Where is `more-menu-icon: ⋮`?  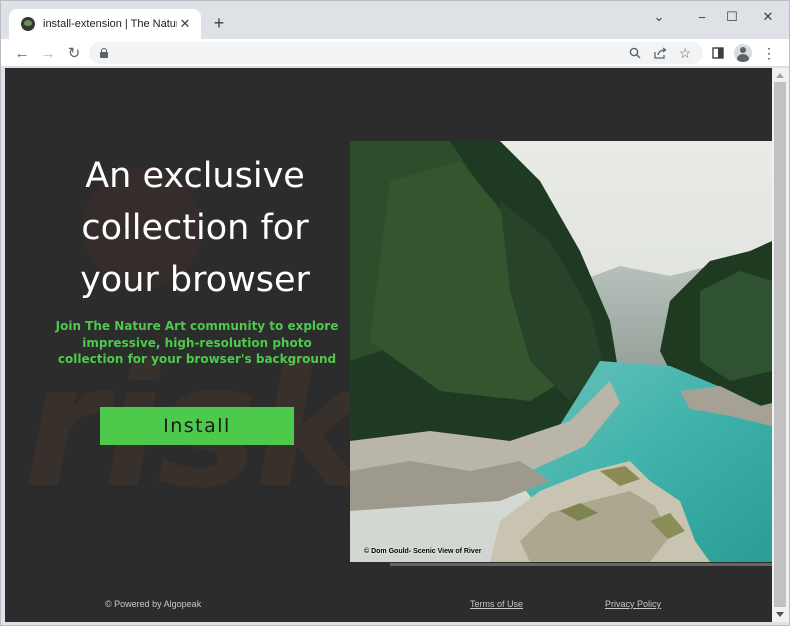 more-menu-icon: ⋮ is located at coordinates (769, 53).